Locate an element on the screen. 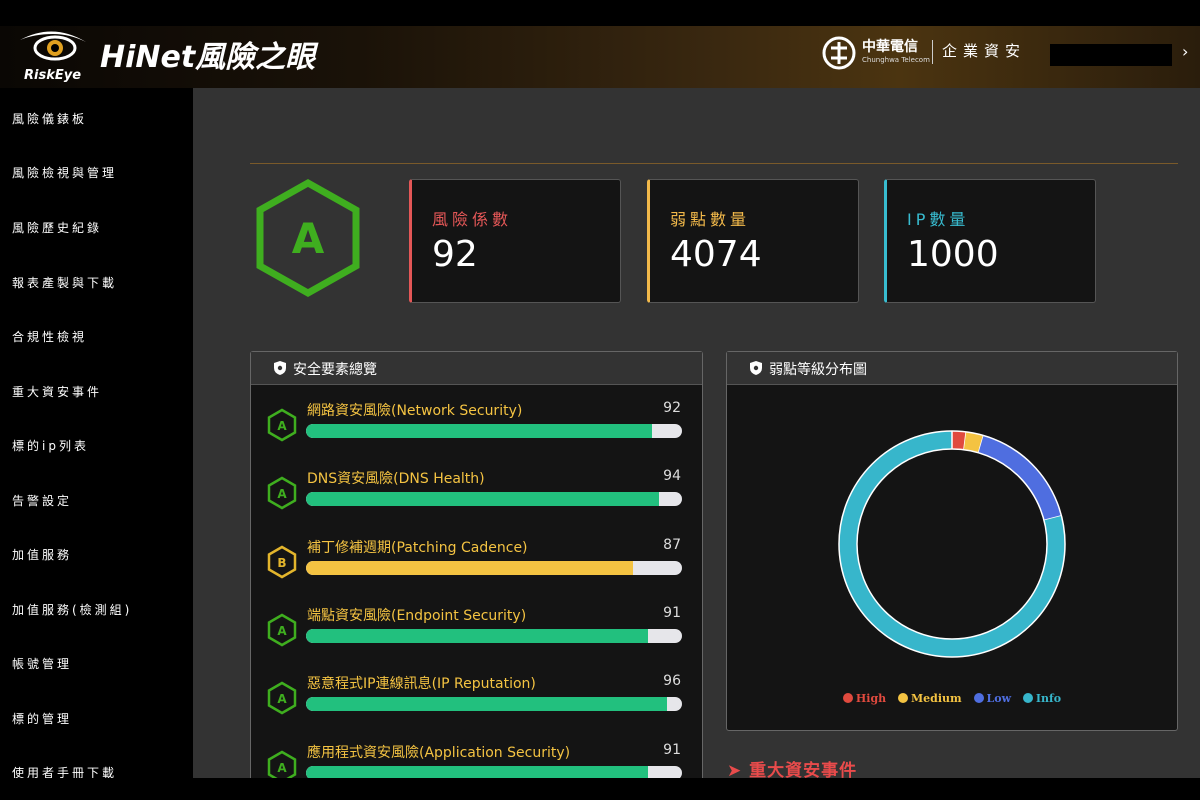 Image resolution: width=1200 pixels, height=800 pixels. chart-legend: High Medium Low Info is located at coordinates (952, 698).